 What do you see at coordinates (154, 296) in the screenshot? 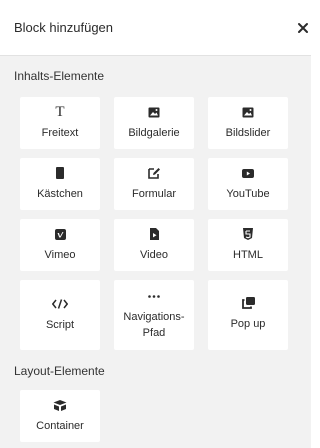
I see `ellipsis-icon` at bounding box center [154, 296].